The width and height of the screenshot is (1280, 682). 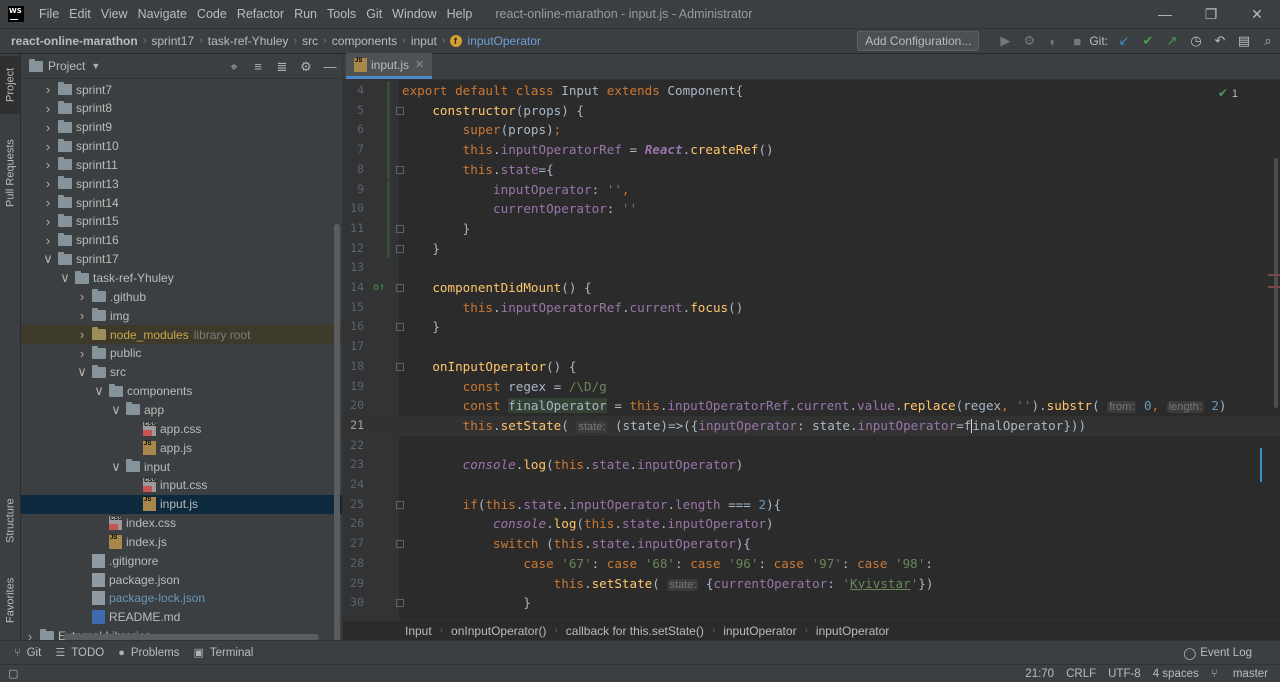 I want to click on menu-window: Window, so click(x=414, y=14).